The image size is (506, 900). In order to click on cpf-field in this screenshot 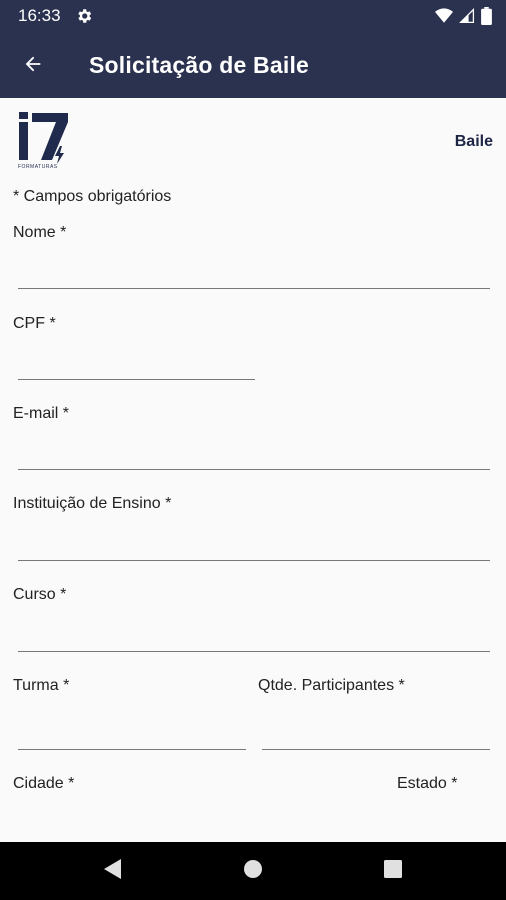, I will do `click(136, 361)`.